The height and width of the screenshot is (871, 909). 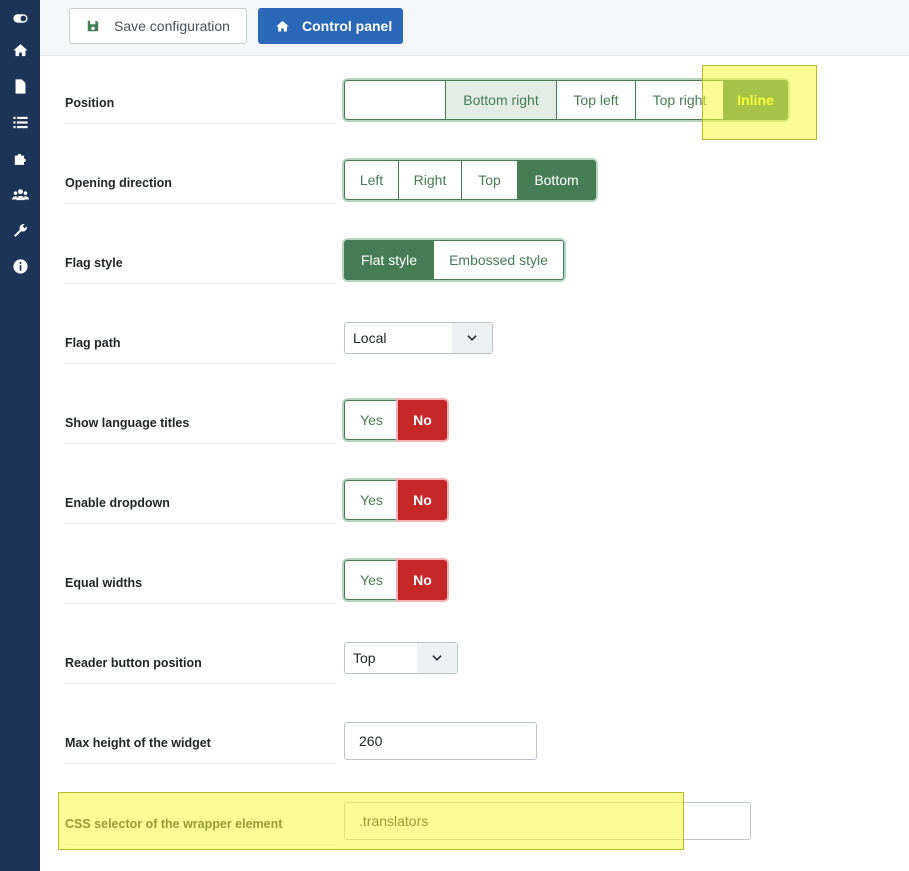 What do you see at coordinates (20, 230) in the screenshot?
I see `wrench-icon` at bounding box center [20, 230].